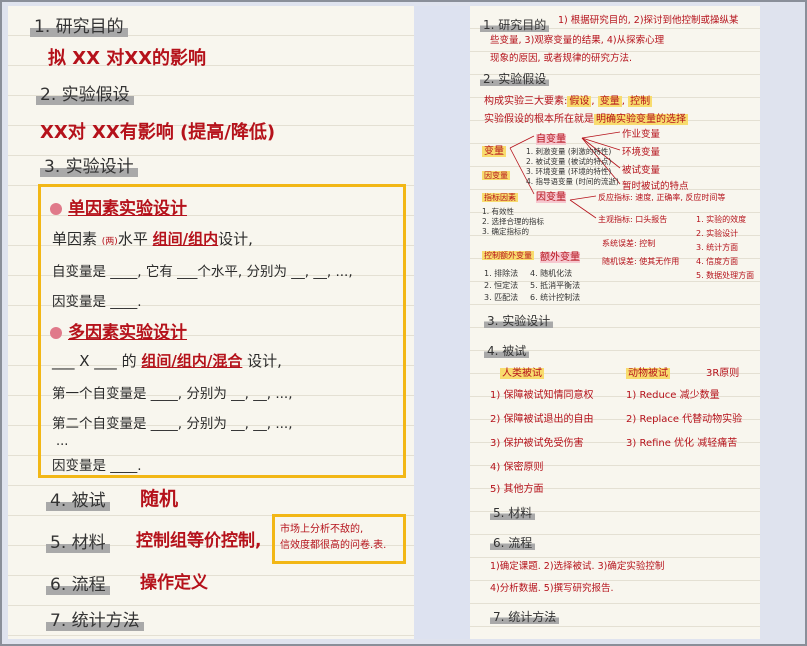  I want to click on materials-note-line-2: 信效度都很高的问卷.表., so click(333, 545).